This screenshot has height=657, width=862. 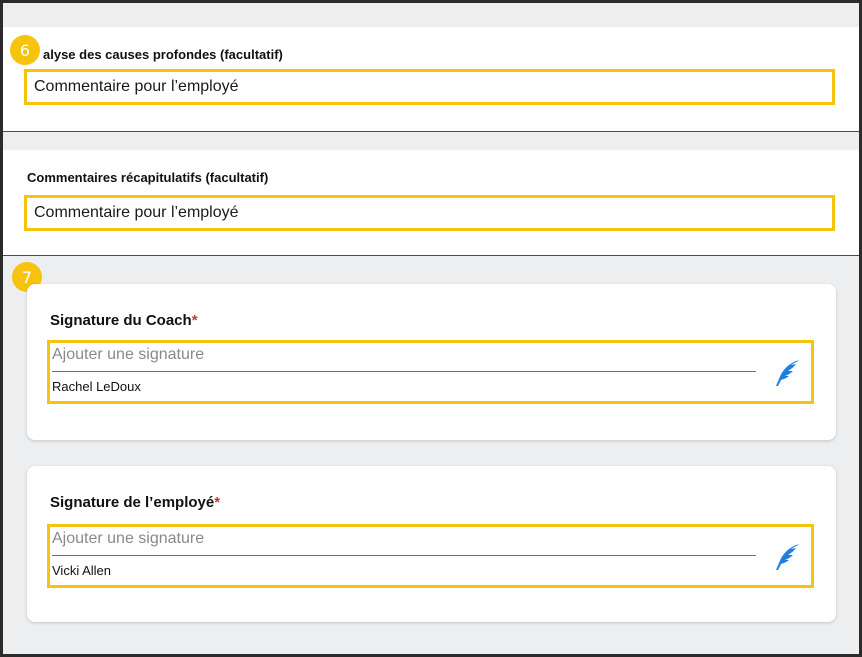 What do you see at coordinates (128, 354) in the screenshot?
I see `coach-signature-placeholder: Ajouter une signature` at bounding box center [128, 354].